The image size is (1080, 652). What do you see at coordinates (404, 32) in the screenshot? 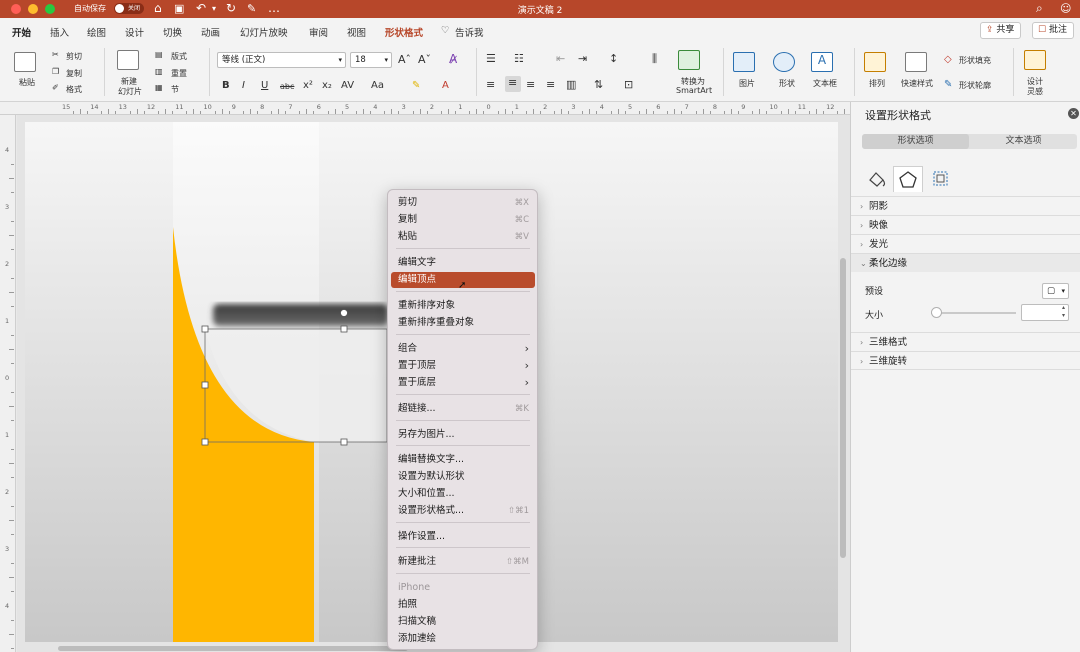
I see `tab-shape-format: 形状格式` at bounding box center [404, 32].